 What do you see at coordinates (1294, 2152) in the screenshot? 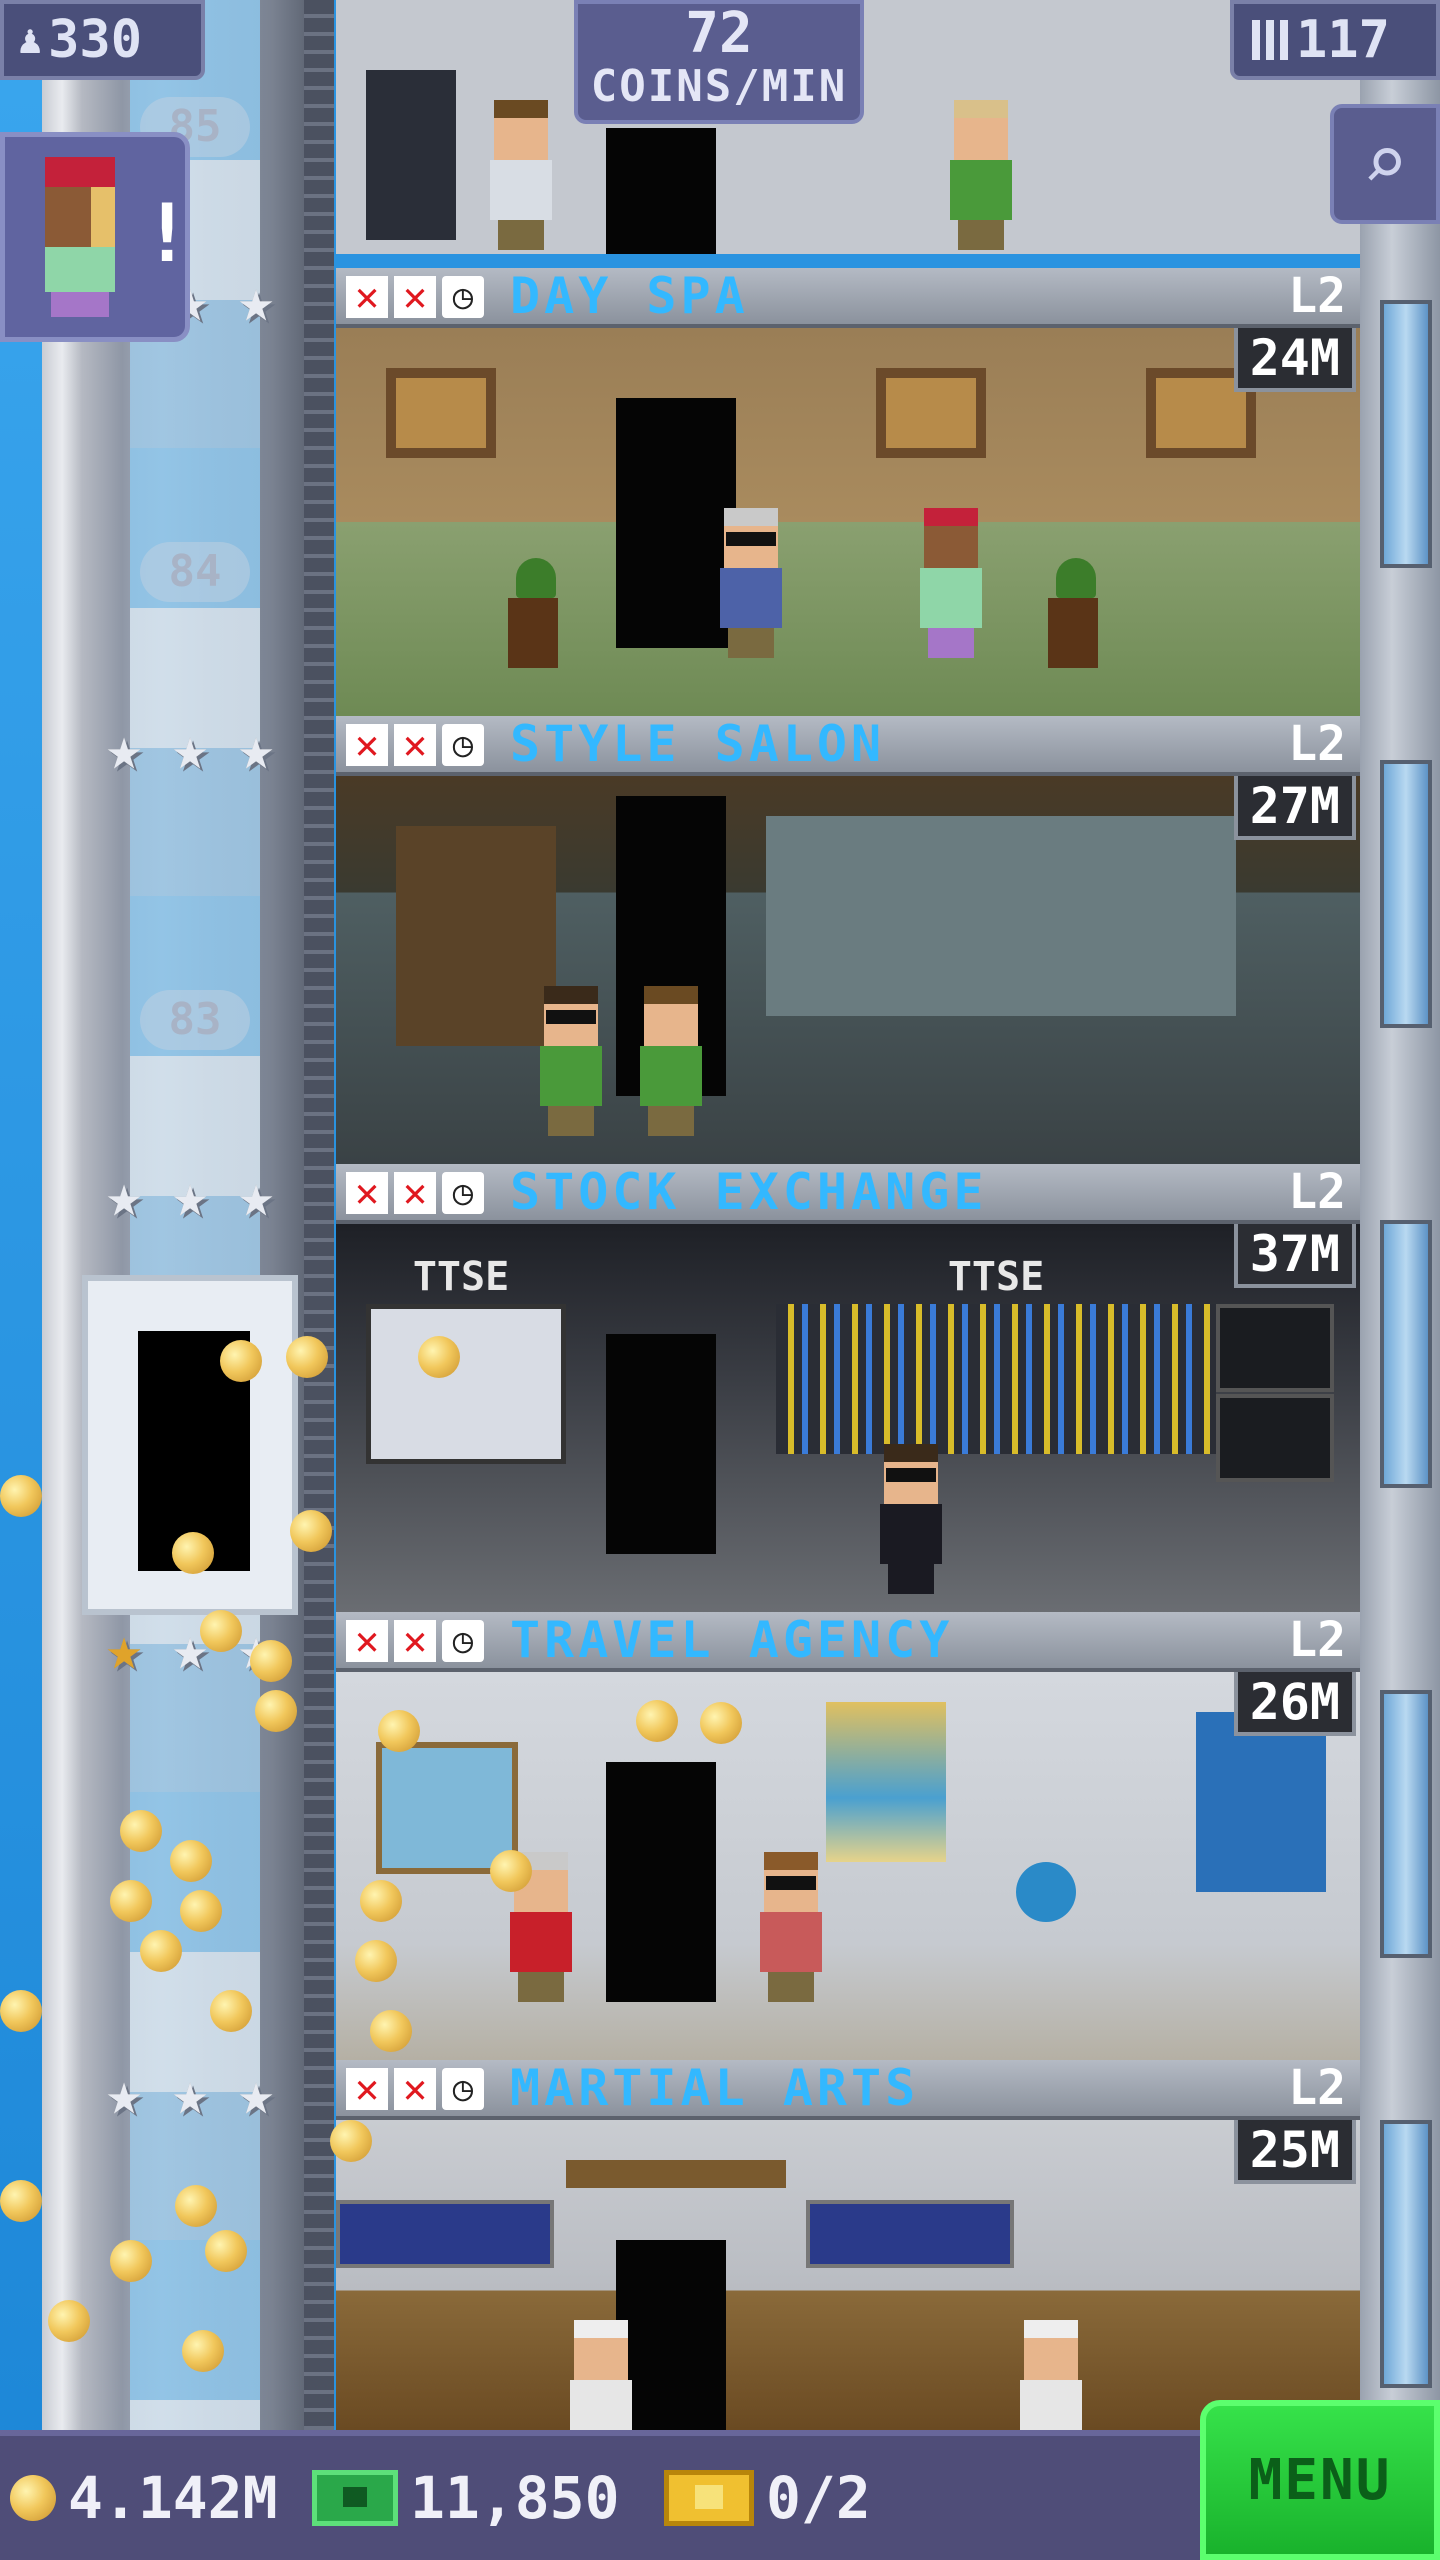
I see `floor-stock: 25M` at bounding box center [1294, 2152].